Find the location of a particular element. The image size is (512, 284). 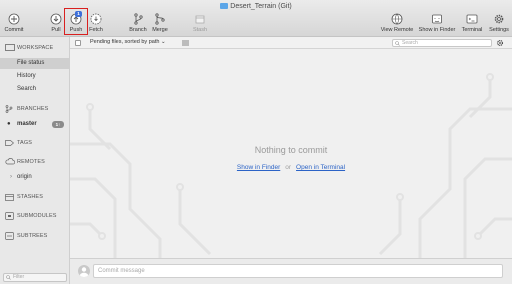

select-all-checkbox is located at coordinates (78, 43).